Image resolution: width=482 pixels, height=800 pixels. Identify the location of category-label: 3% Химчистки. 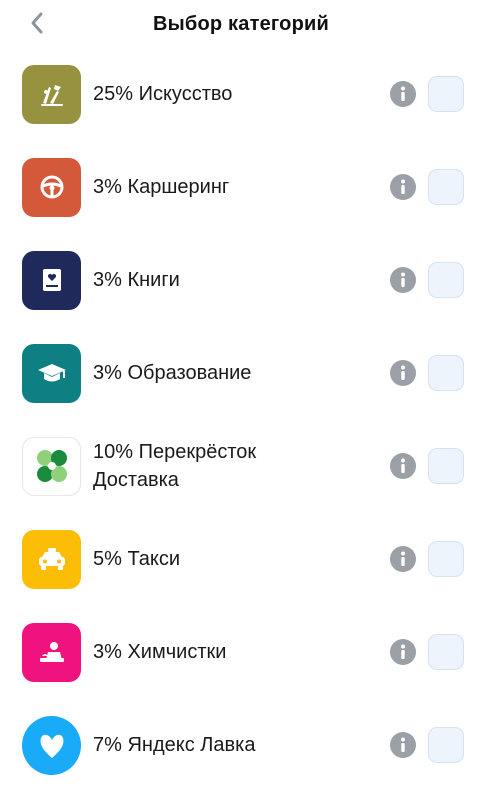
(160, 652).